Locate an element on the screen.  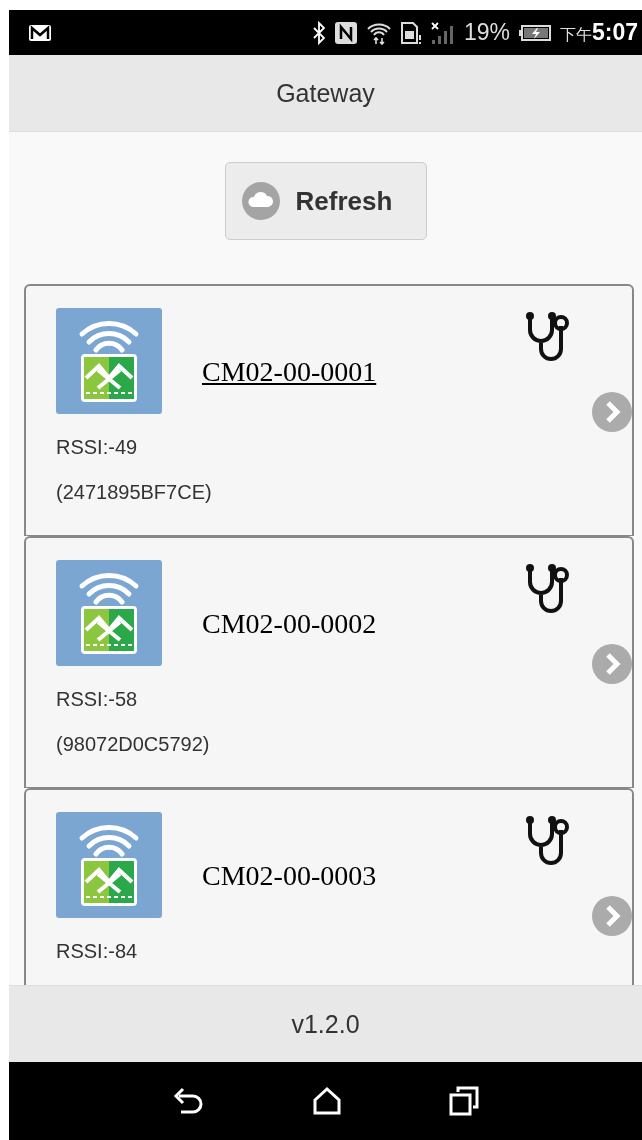
rssi-value: RSSI:-84 is located at coordinates (97, 951).